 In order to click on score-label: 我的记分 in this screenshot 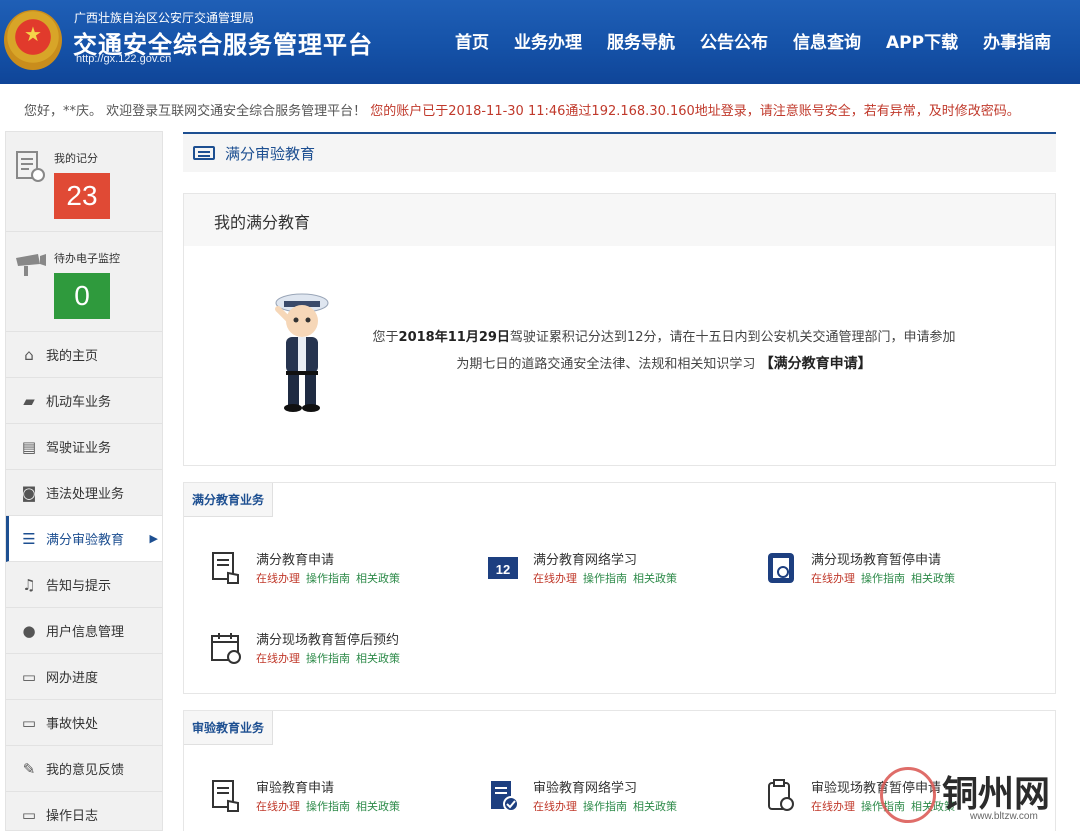, I will do `click(76, 158)`.